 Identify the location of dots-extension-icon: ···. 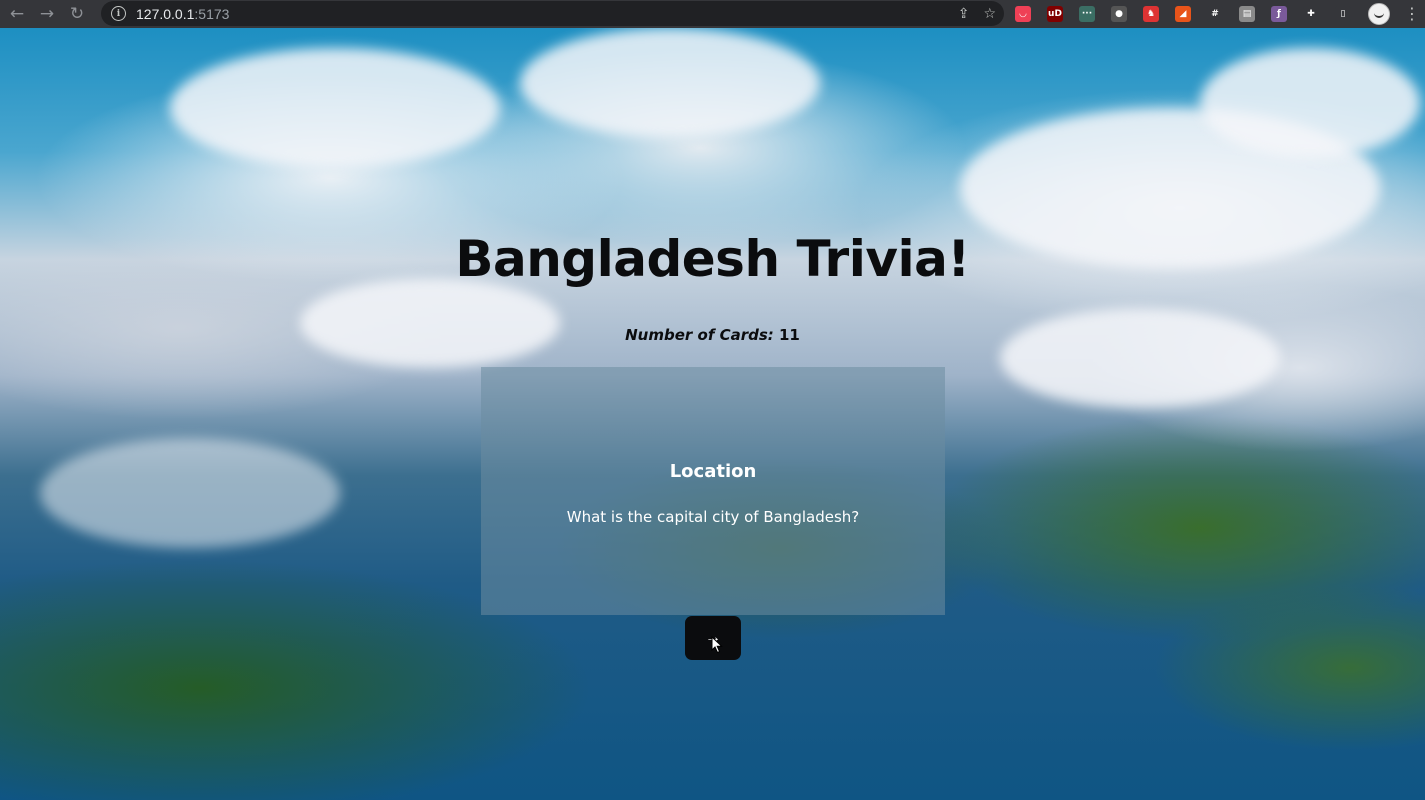
(1087, 14).